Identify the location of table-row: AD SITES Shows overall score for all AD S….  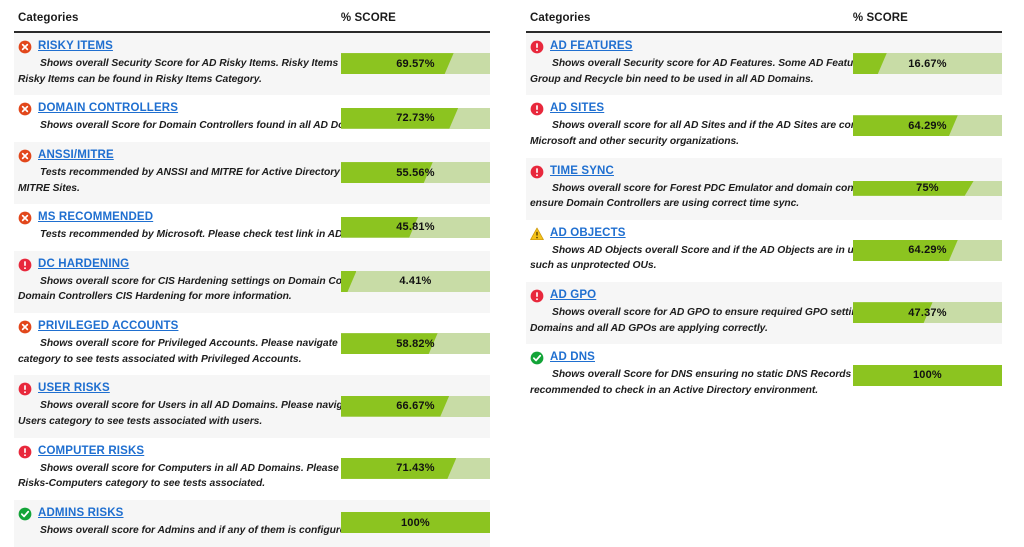
(764, 126).